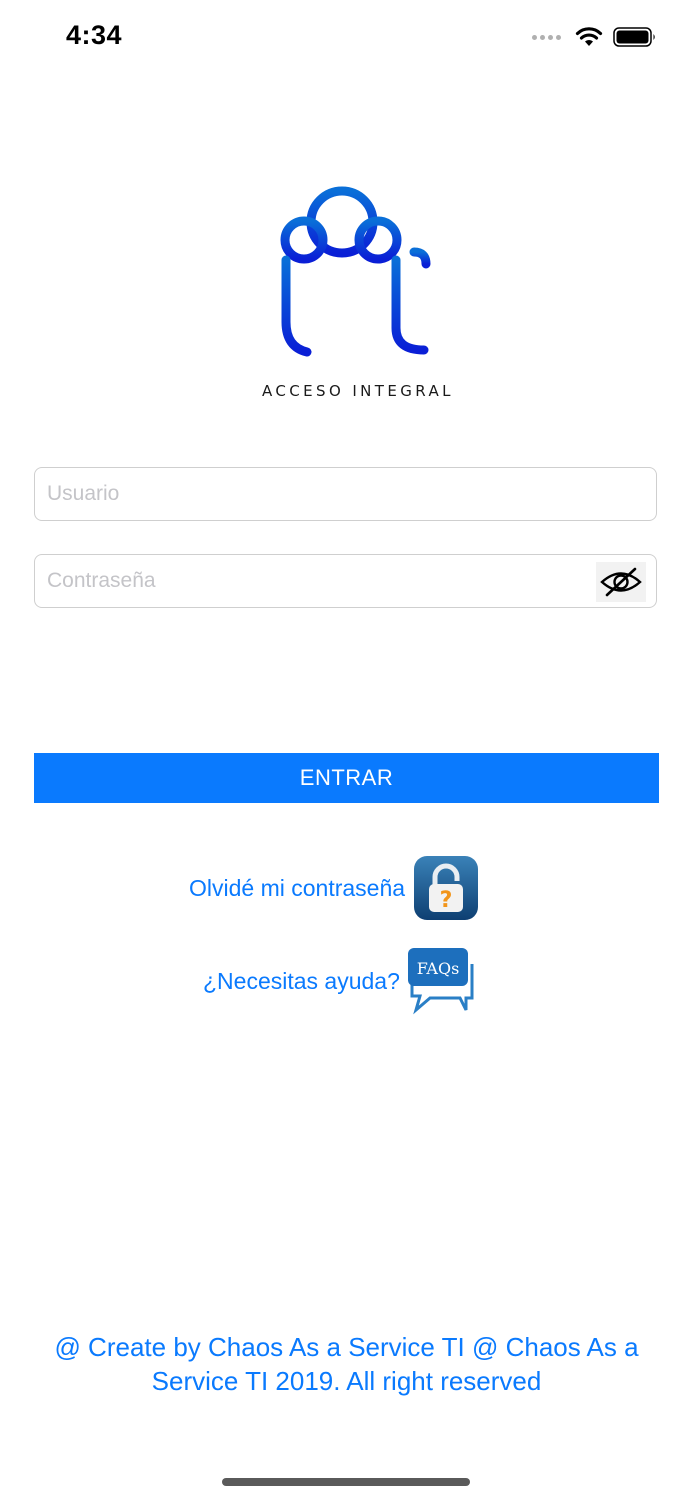  I want to click on lock-question-icon: ?, so click(446, 888).